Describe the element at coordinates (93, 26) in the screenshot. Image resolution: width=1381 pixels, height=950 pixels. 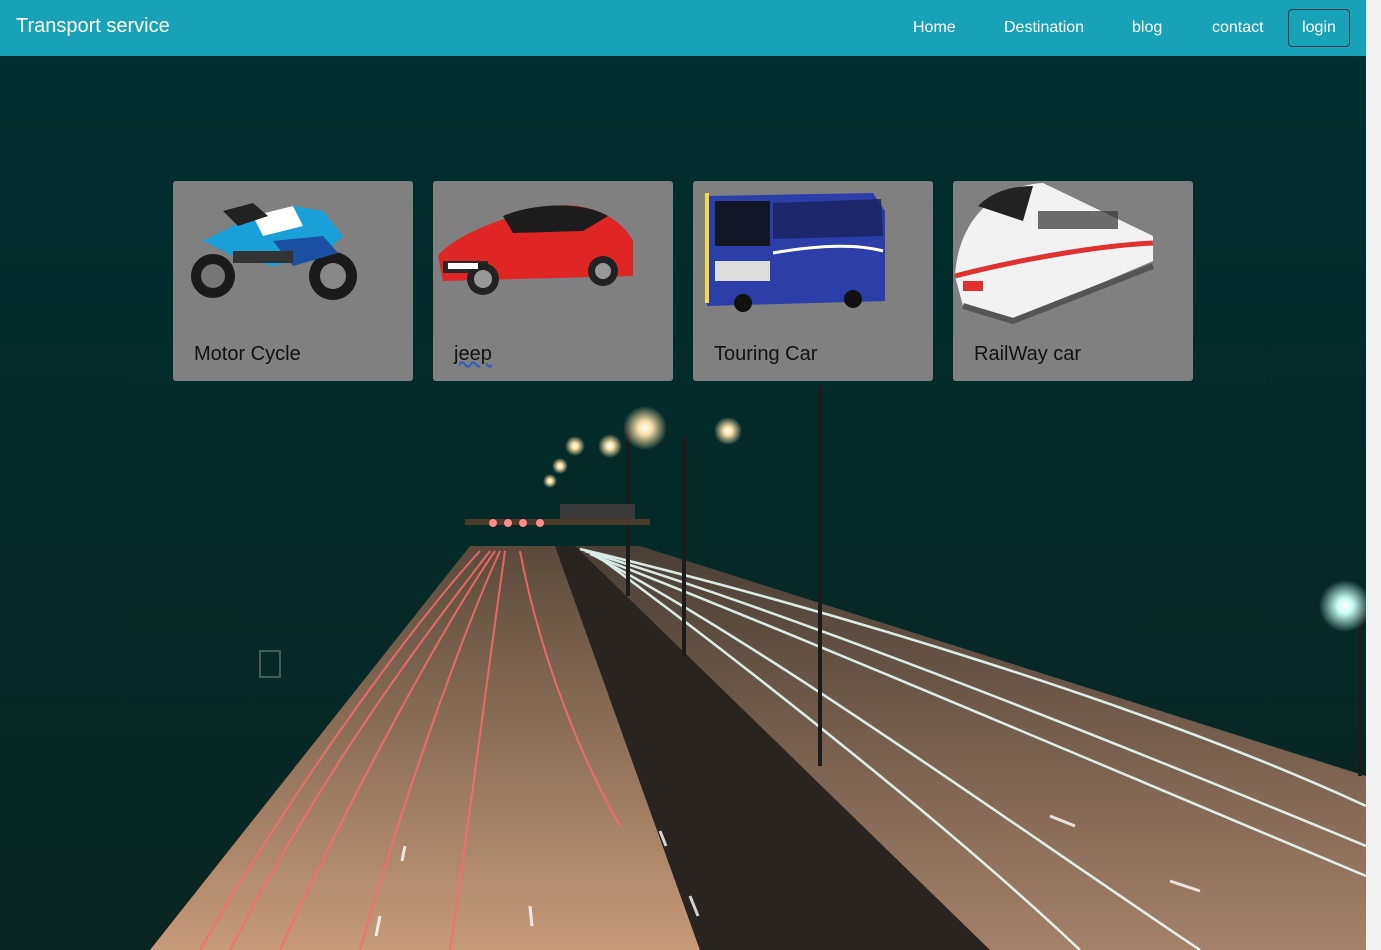
I see `brand-title: Transport service` at that location.